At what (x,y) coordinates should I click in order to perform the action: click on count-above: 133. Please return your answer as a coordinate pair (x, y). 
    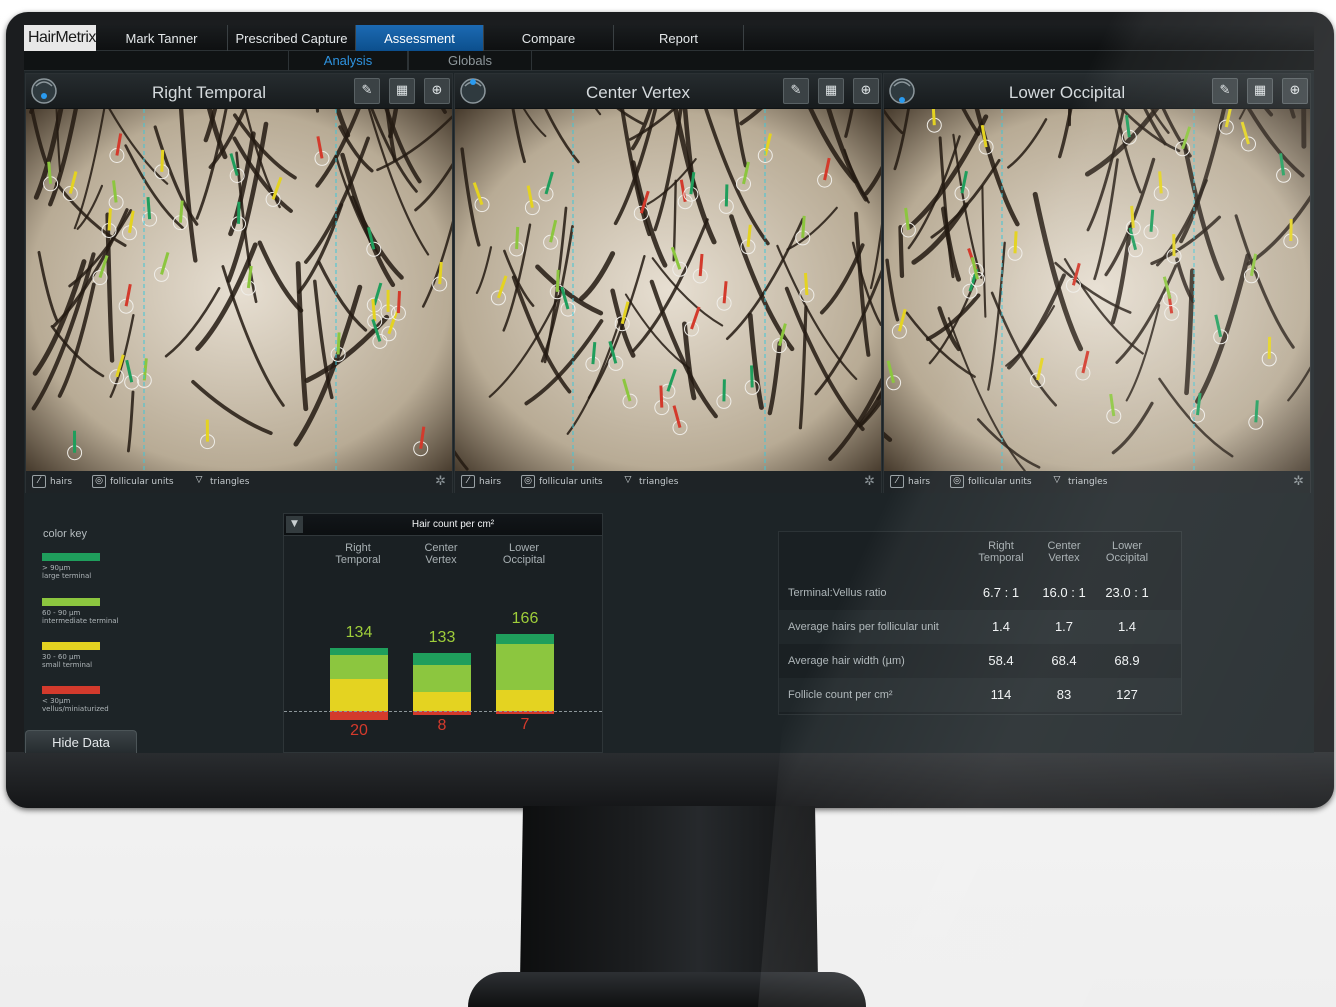
    Looking at the image, I should click on (442, 637).